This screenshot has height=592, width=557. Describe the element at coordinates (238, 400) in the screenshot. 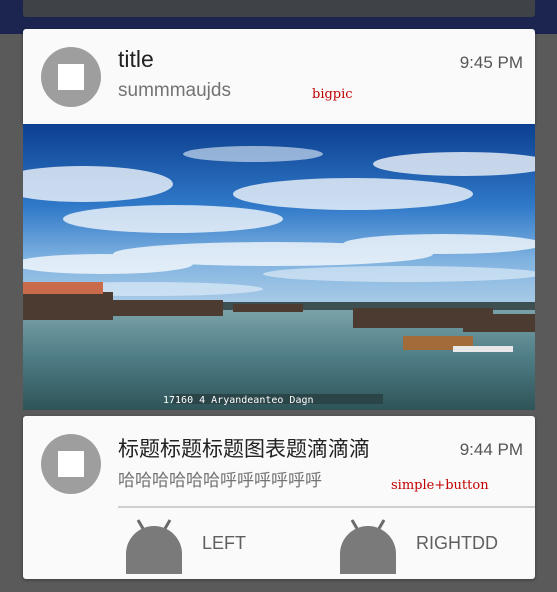

I see `picture-caption: 17160 4 Aryandeanteo Dagn` at that location.